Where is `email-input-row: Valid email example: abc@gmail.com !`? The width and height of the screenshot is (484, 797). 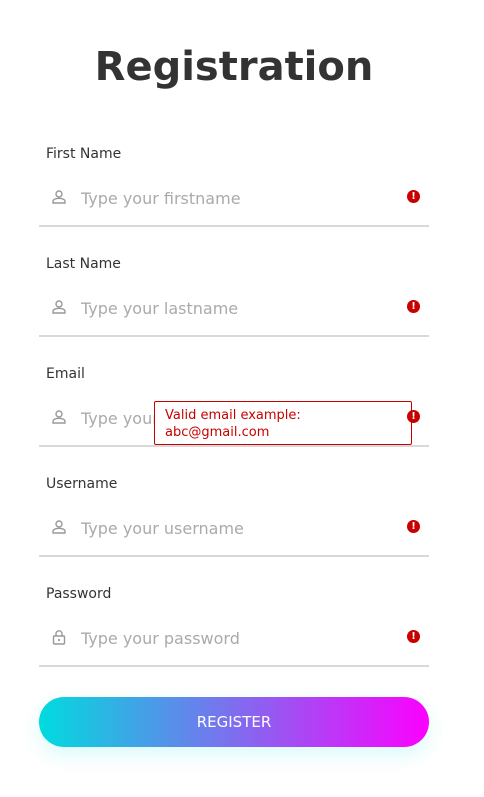
email-input-row: Valid email example: abc@gmail.com ! is located at coordinates (234, 418).